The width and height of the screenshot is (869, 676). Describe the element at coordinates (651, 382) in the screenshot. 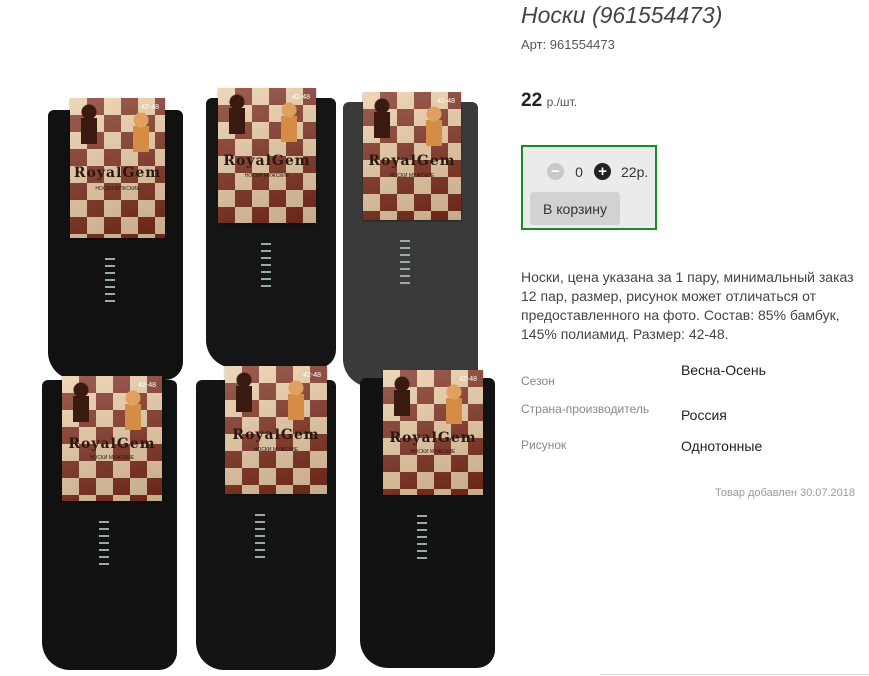

I see `property-row: Сезон Весна-Осень` at that location.